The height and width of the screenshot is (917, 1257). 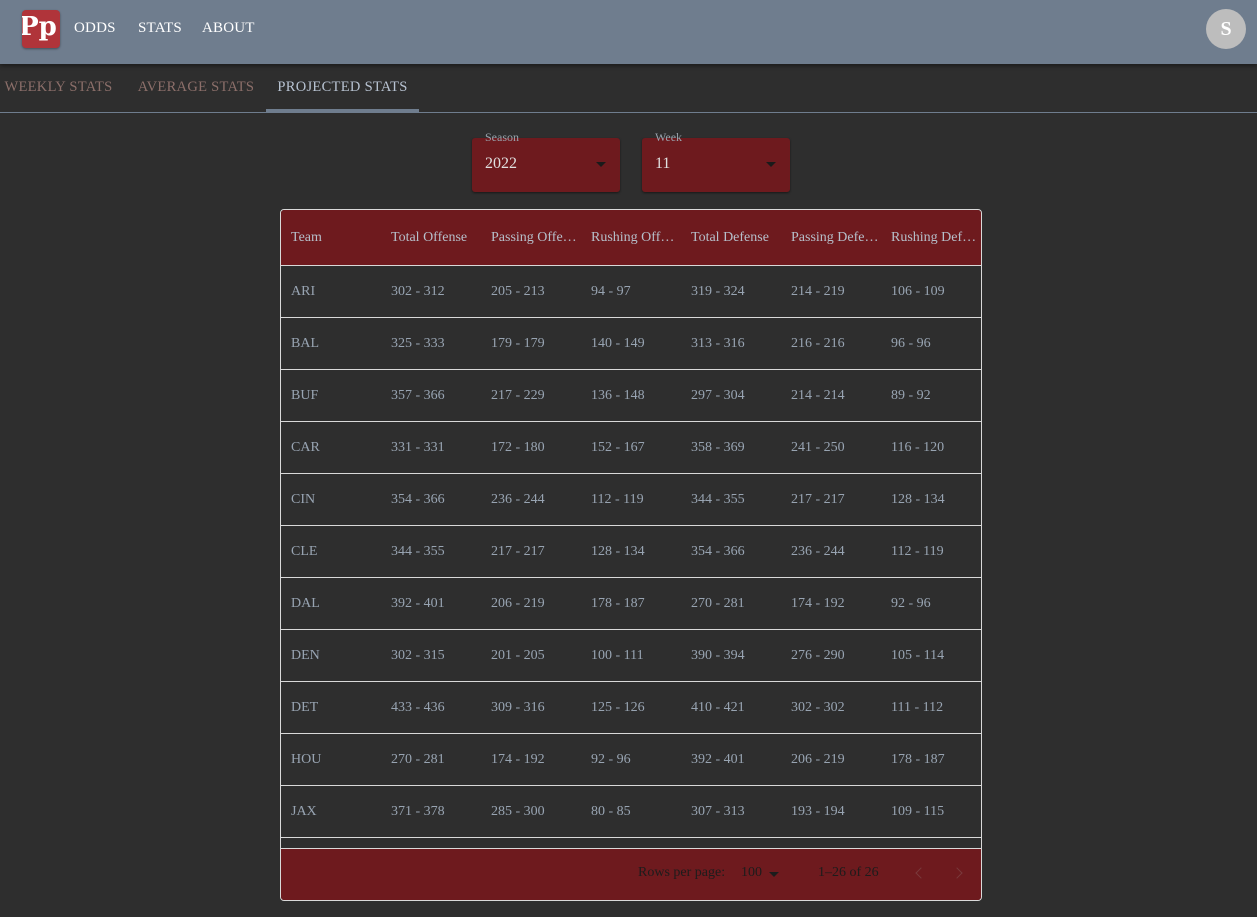 What do you see at coordinates (628, 32) in the screenshot?
I see `app-bar: Pp ODDS STATS ABOUT S` at bounding box center [628, 32].